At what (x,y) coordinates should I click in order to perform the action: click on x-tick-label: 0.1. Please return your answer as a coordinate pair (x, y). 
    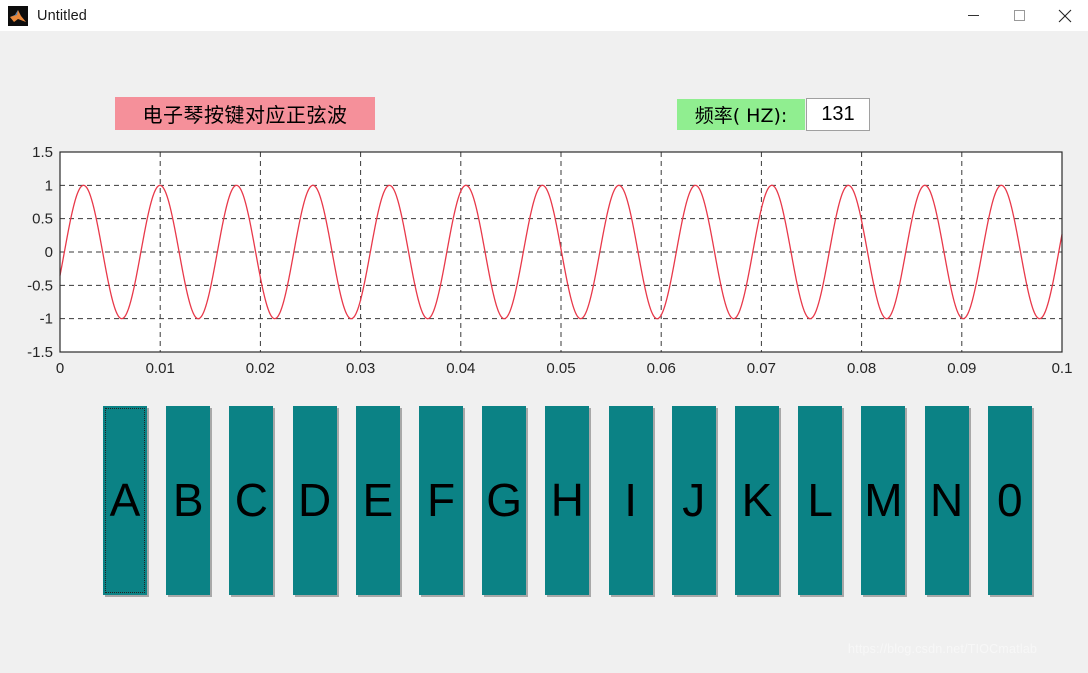
    Looking at the image, I should click on (1062, 368).